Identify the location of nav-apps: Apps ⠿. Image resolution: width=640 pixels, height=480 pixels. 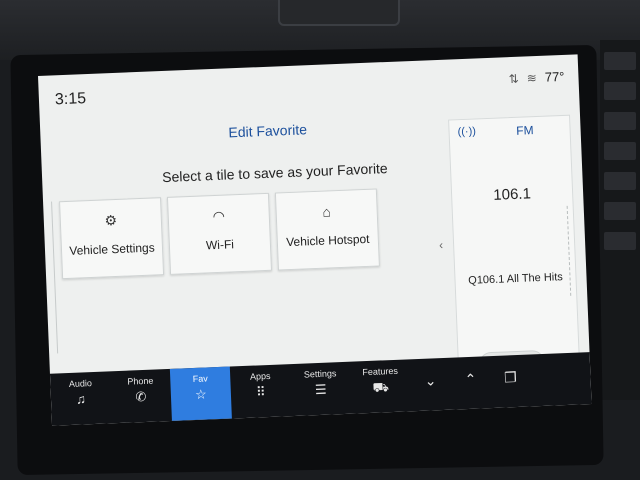
(261, 391).